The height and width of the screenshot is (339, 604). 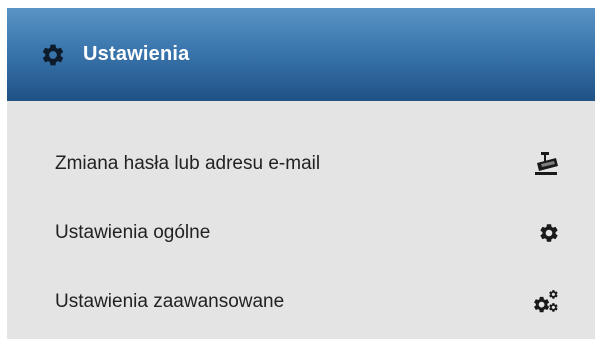 I want to click on menu-item-label: Zmiana hasła lub adresu e-mail, so click(x=188, y=163).